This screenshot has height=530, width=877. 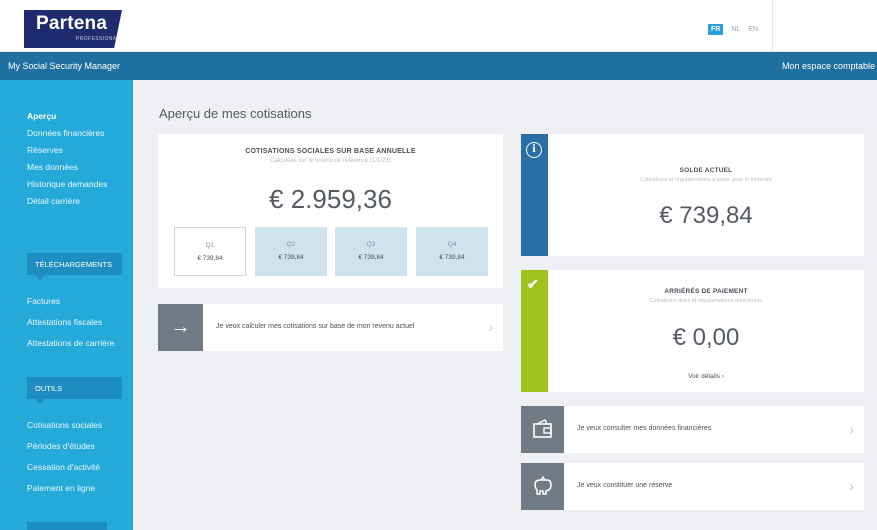 I want to click on check-icon: ✔, so click(x=533, y=284).